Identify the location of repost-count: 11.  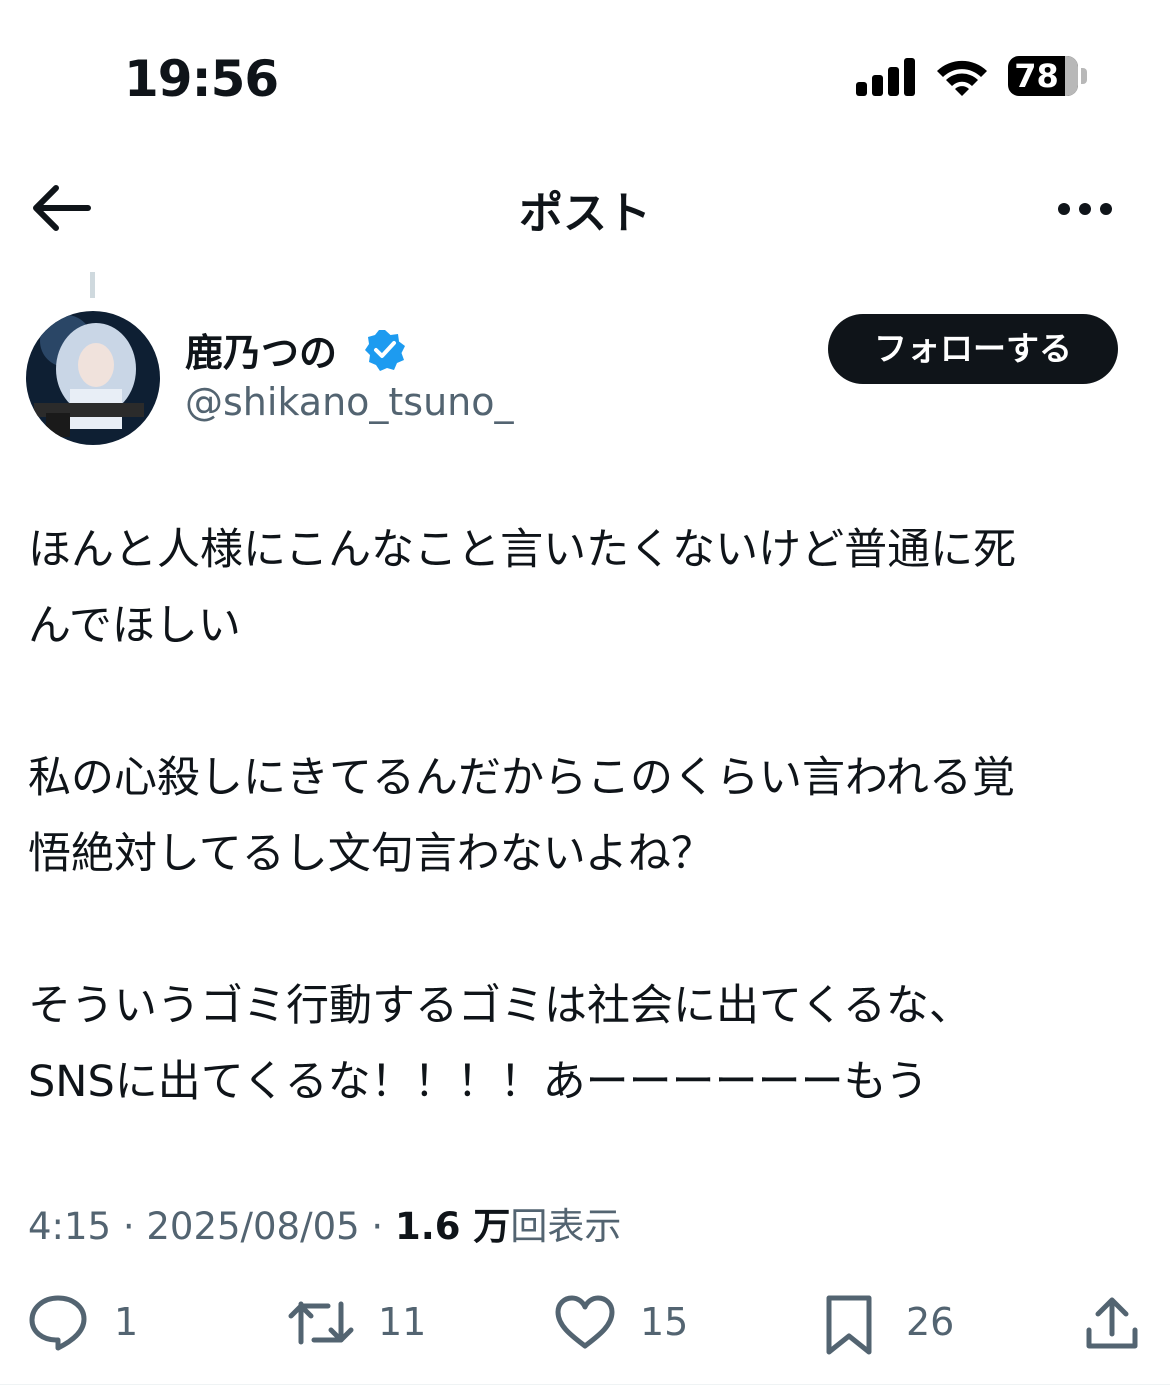
(402, 1322).